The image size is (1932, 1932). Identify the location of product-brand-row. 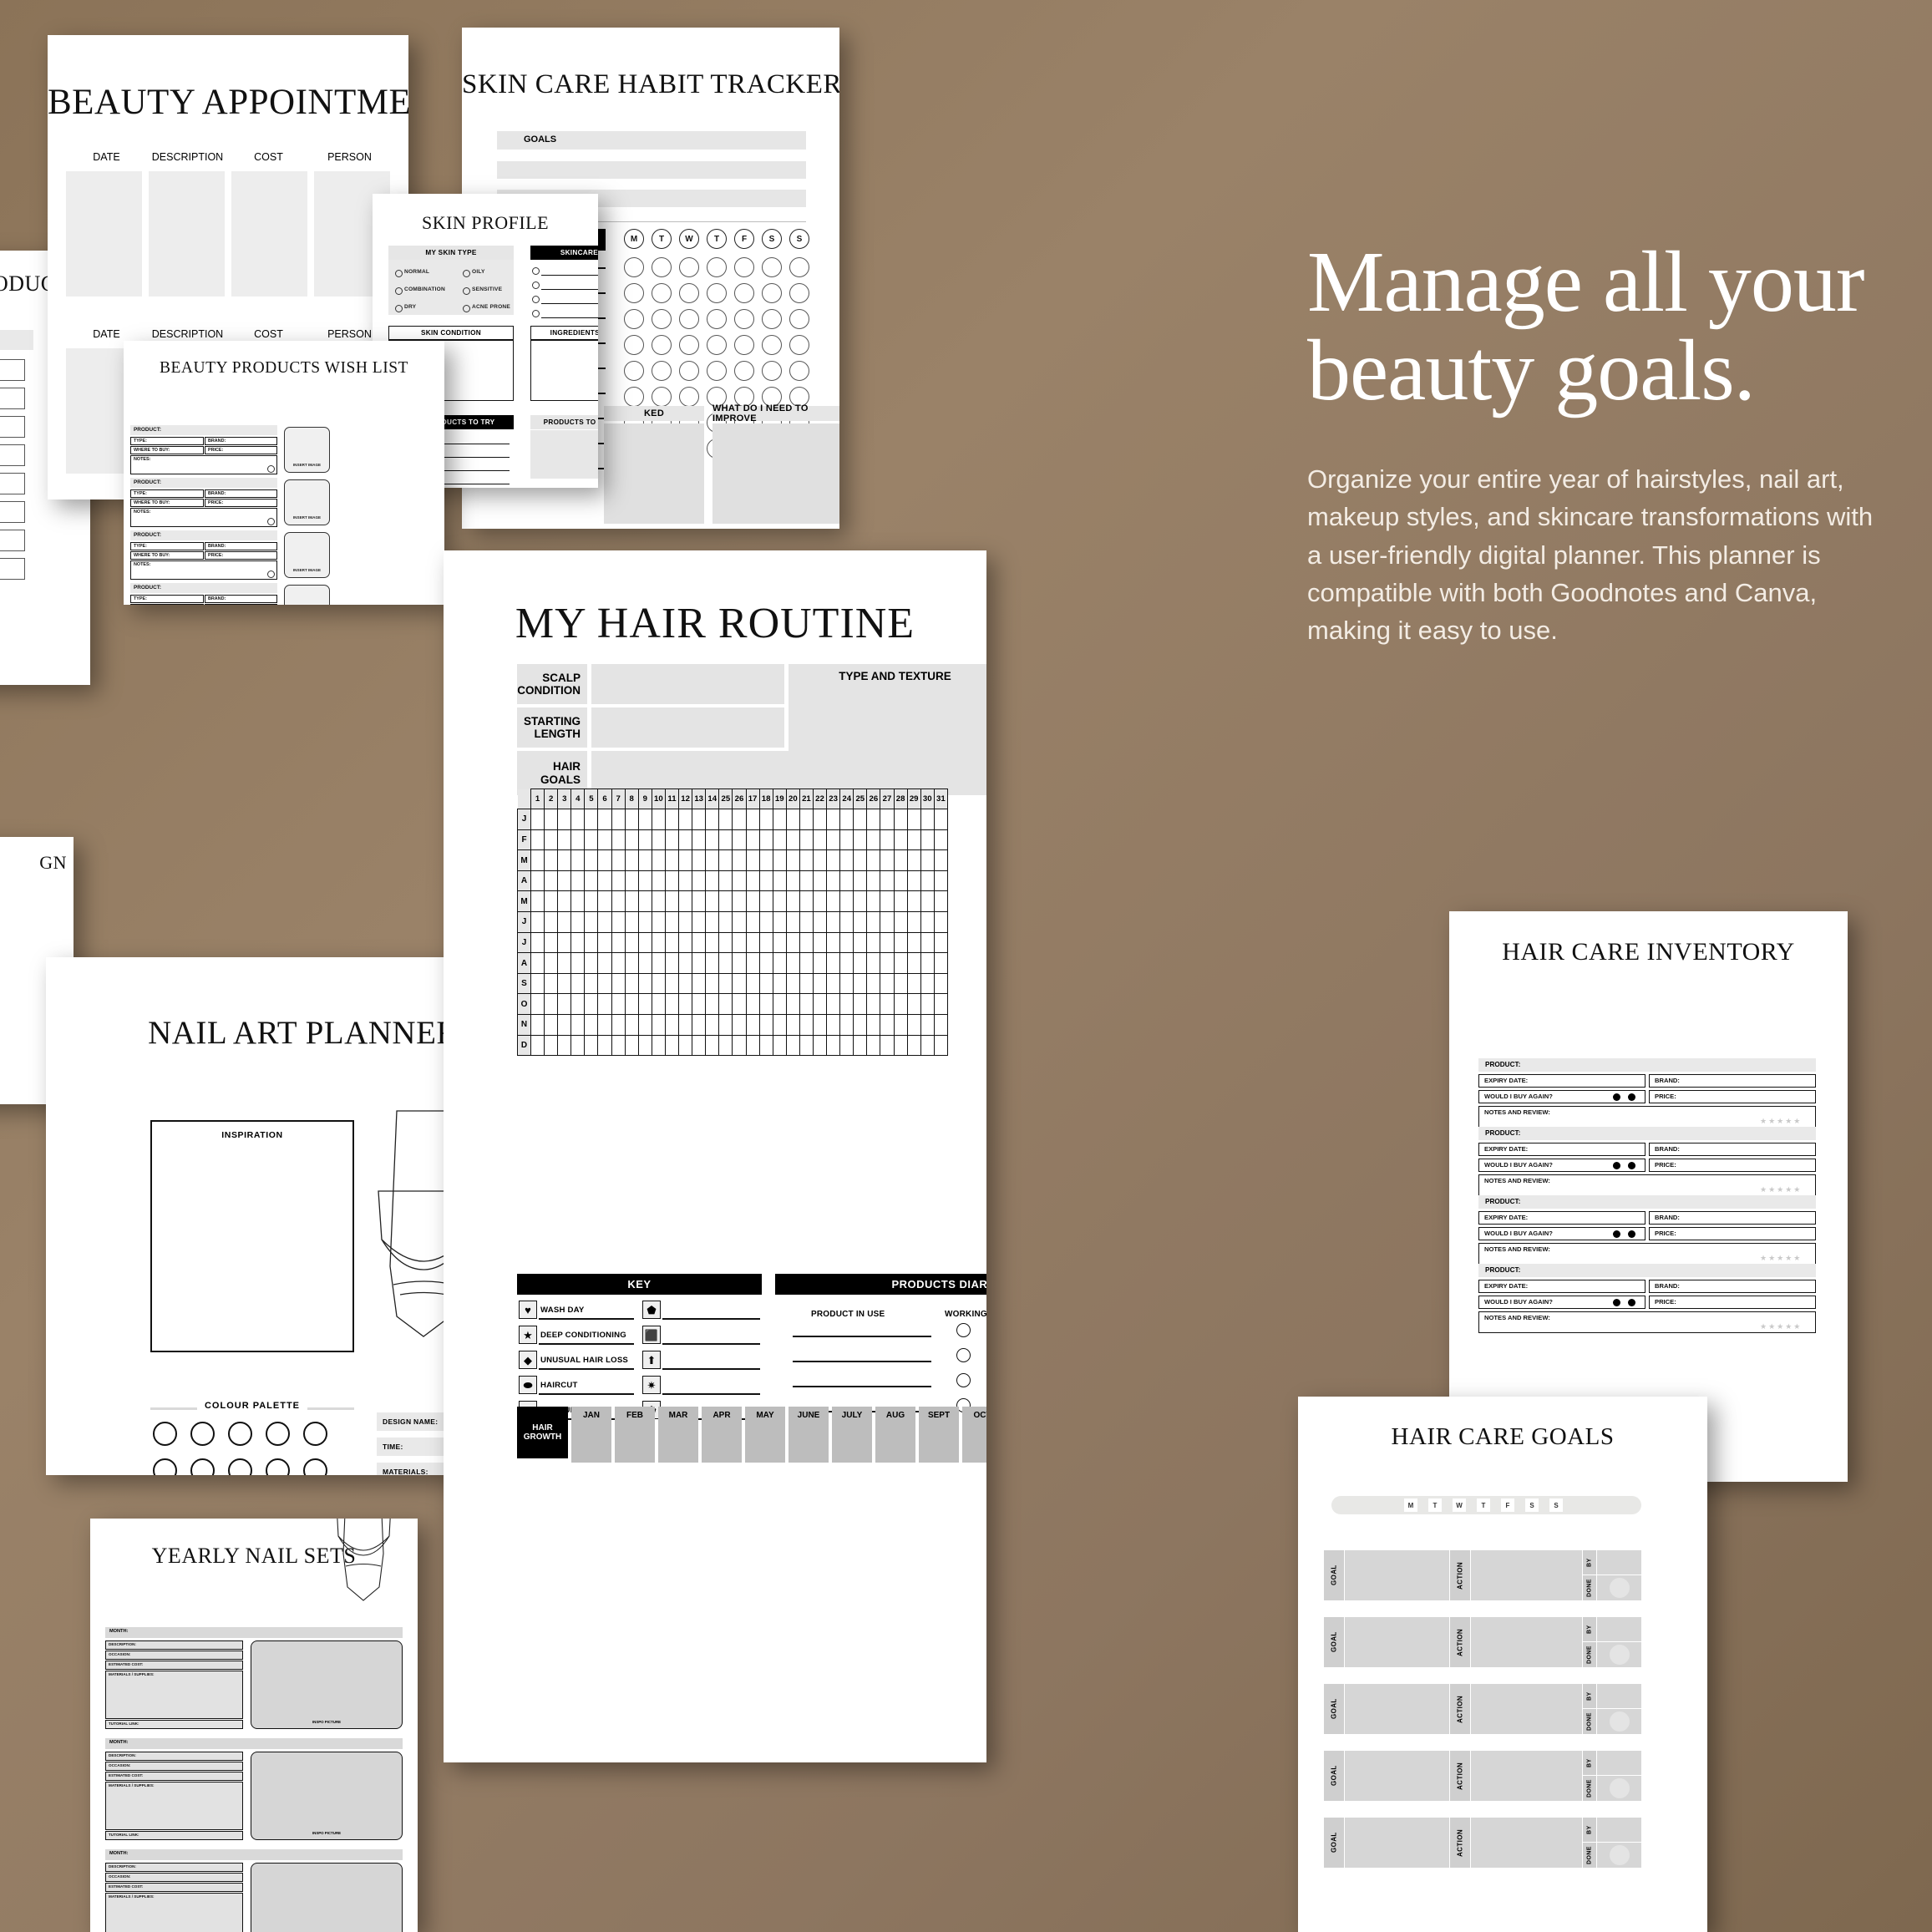
(12, 512).